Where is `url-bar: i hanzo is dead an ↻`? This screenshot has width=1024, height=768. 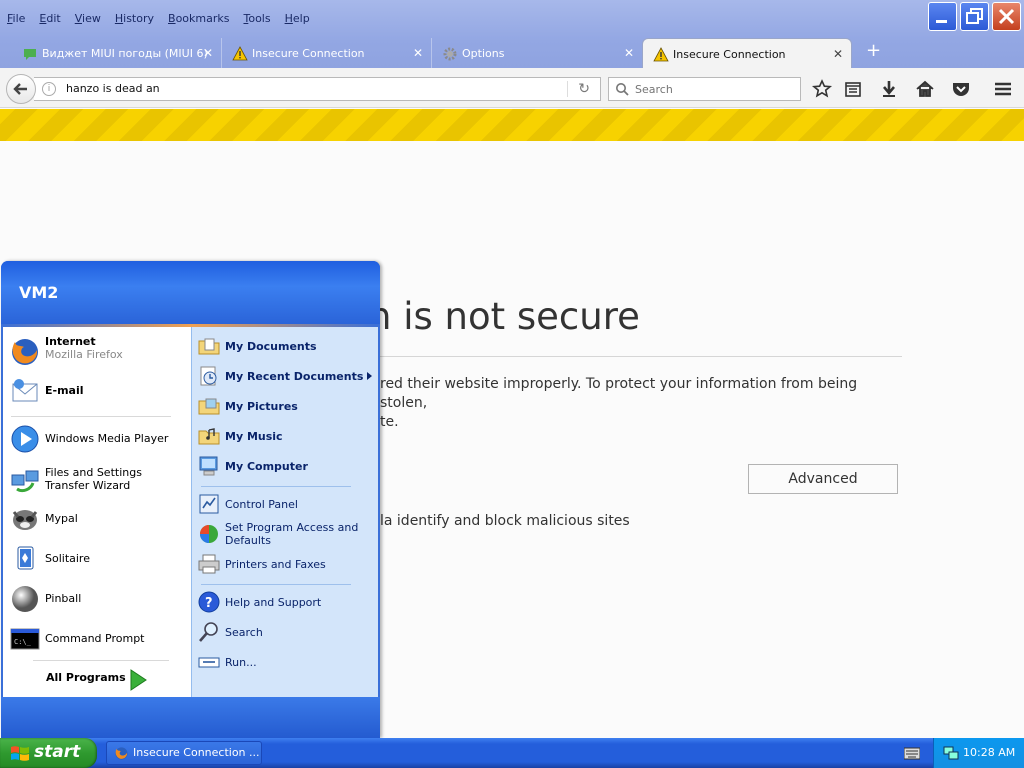 url-bar: i hanzo is dead an ↻ is located at coordinates (317, 89).